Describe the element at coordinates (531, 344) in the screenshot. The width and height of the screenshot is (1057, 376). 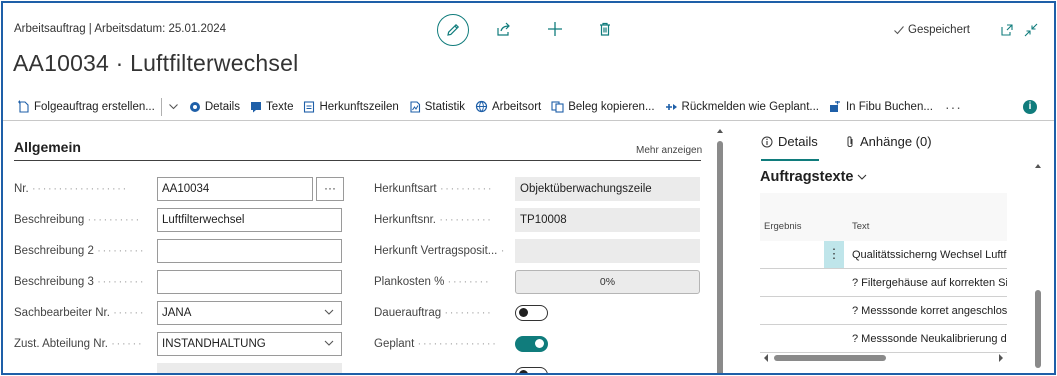
I see `geplant-toggle` at that location.